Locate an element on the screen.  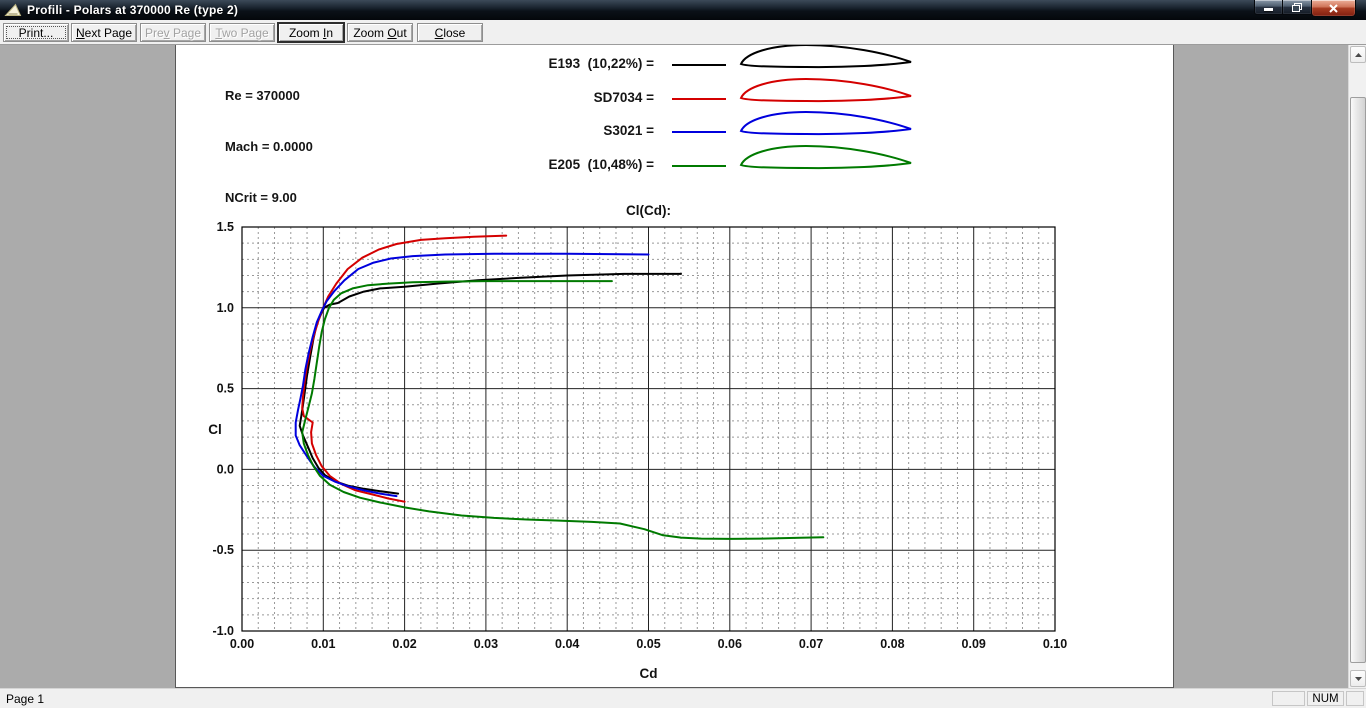
svg-text: 0.5 is located at coordinates (225, 389).